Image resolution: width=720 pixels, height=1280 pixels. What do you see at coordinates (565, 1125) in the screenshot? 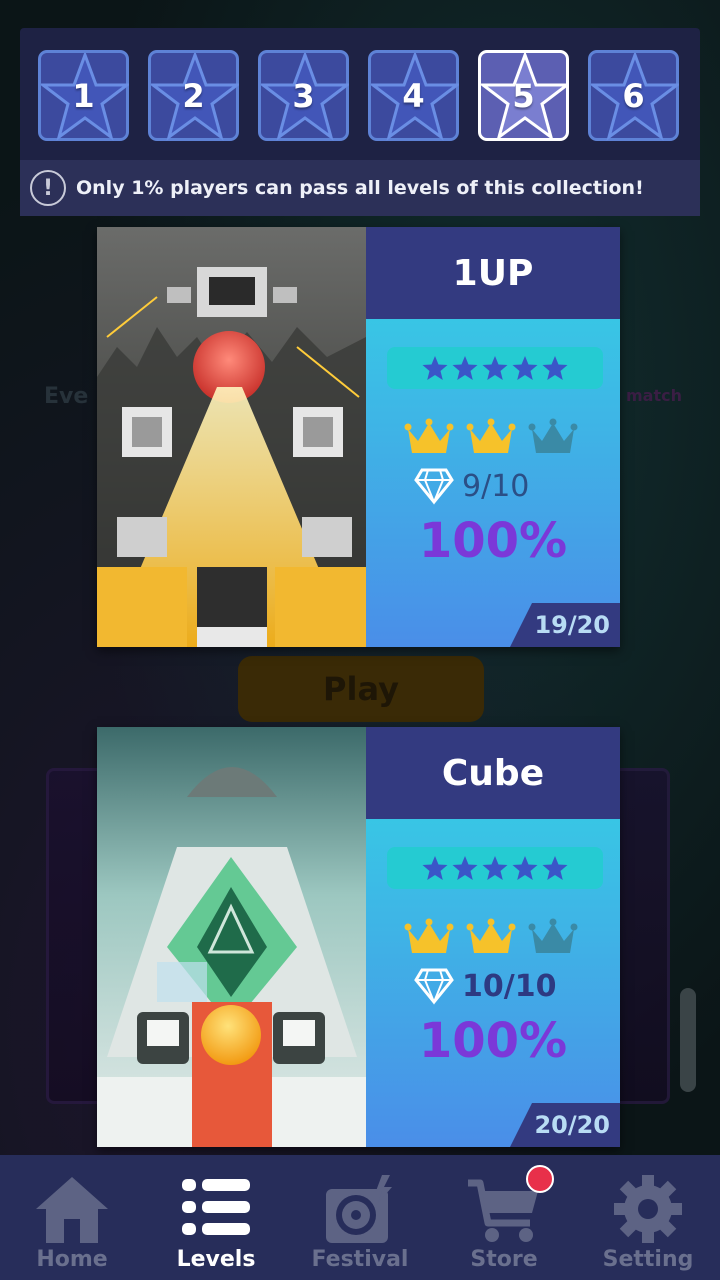
I see `level-progress: 20/20` at bounding box center [565, 1125].